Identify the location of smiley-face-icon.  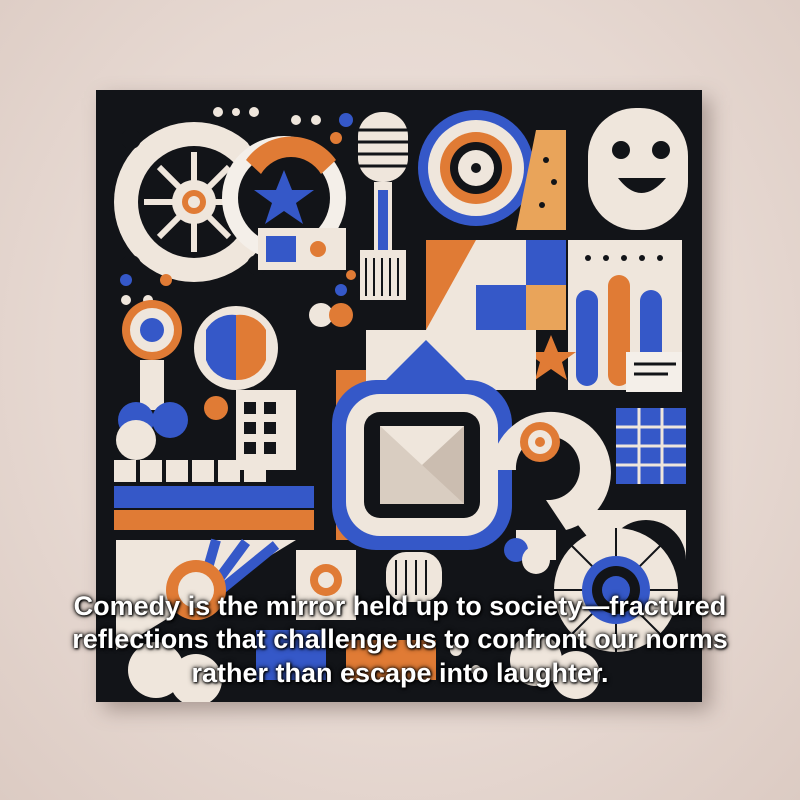
(638, 169).